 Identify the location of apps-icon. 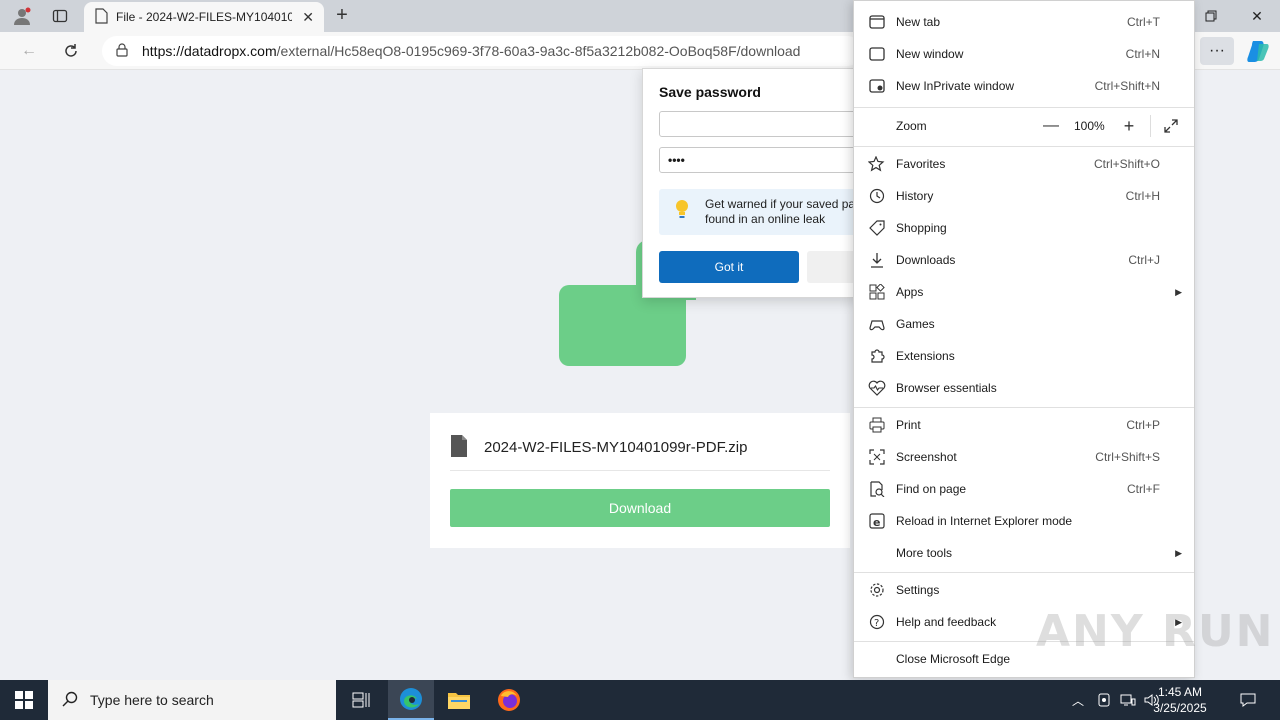
(877, 292).